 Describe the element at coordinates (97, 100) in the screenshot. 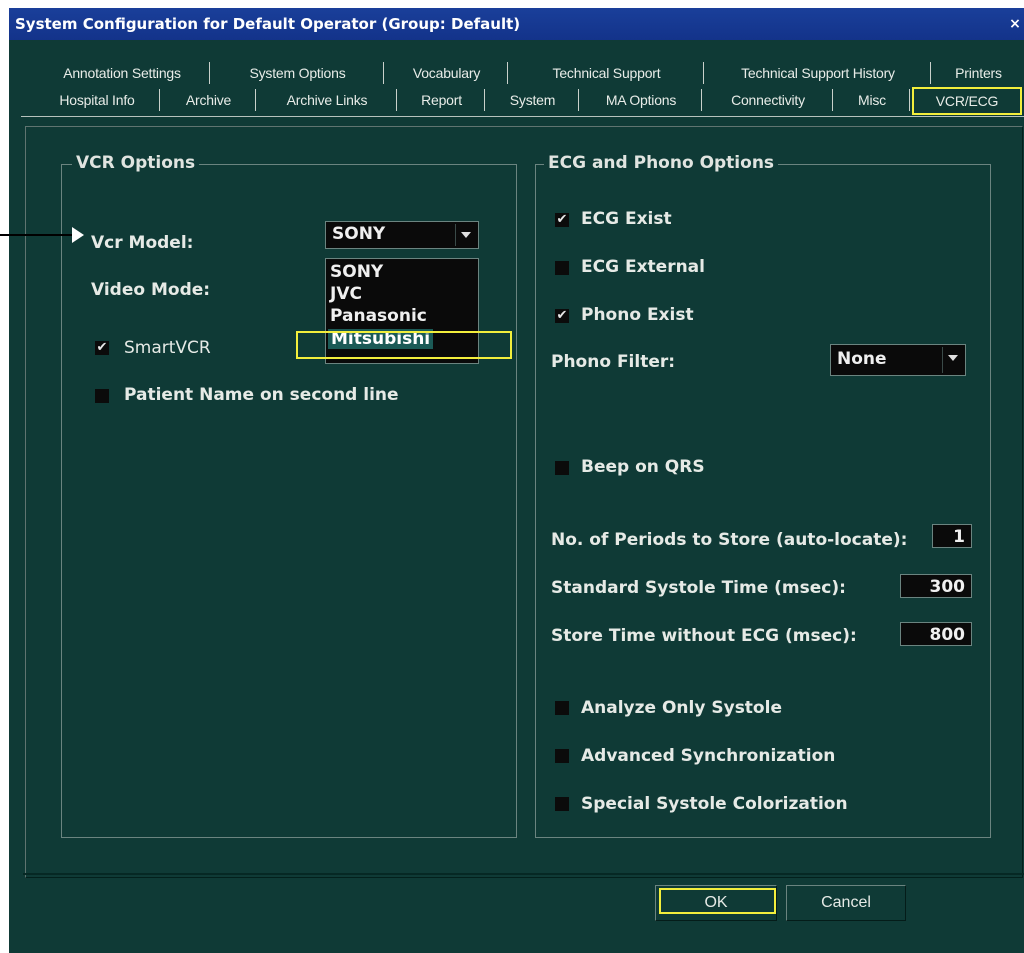

I see `tab-hospital-info: Hospital Info` at that location.